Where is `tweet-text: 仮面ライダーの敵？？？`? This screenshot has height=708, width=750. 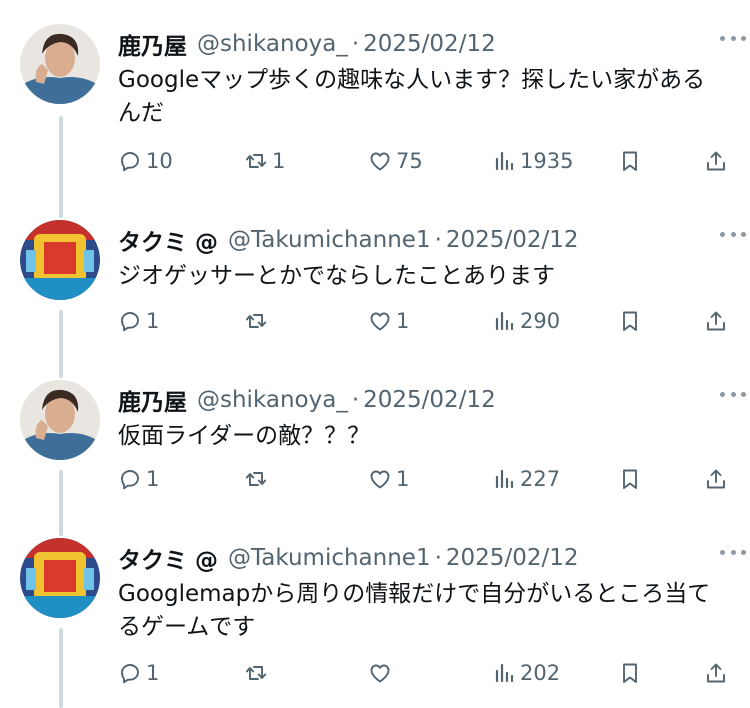 tweet-text: 仮面ライダーの敵？？？ is located at coordinates (244, 436).